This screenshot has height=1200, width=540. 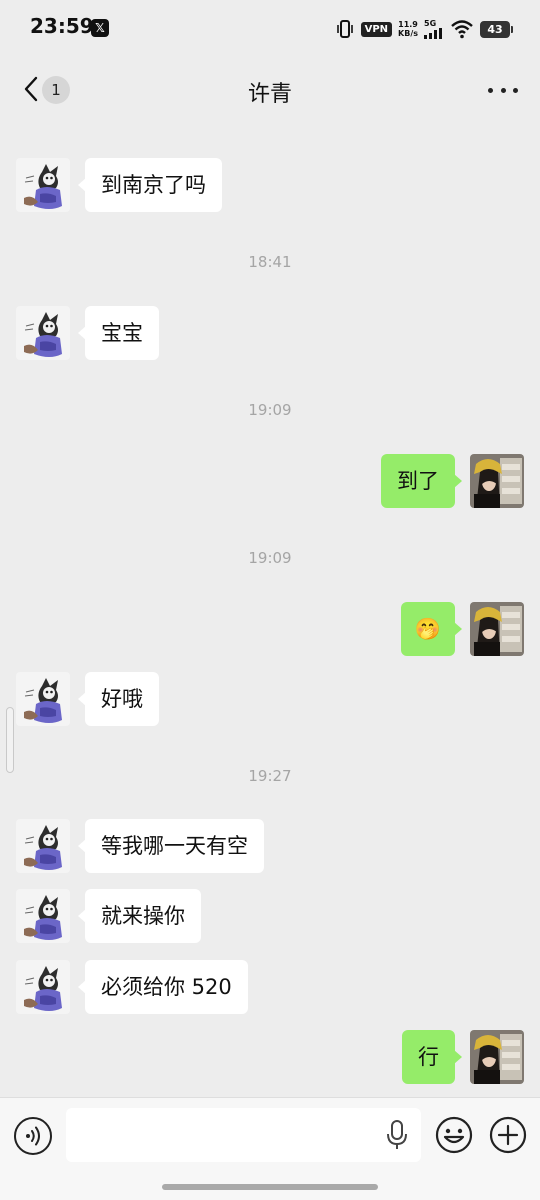 I want to click on message-input, so click(x=243, y=1135).